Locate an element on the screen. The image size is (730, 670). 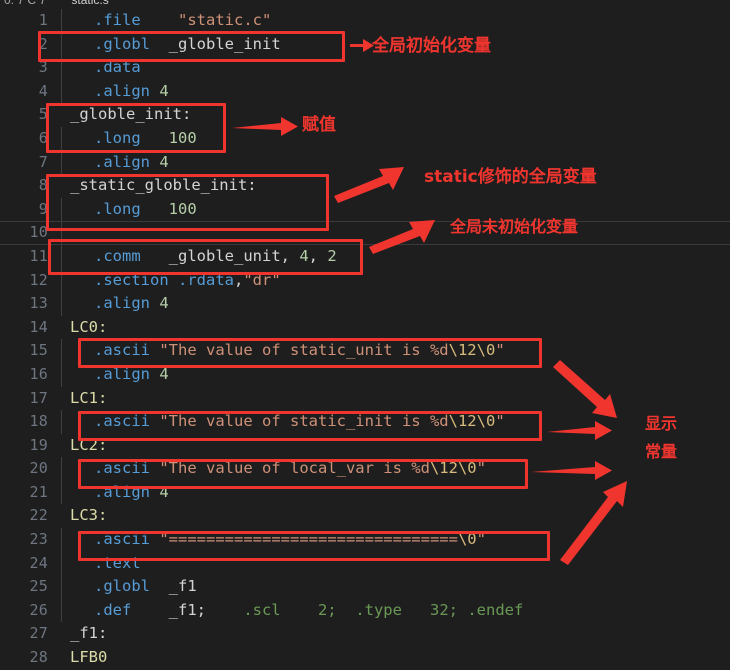
code-line: 17 LC1: is located at coordinates (365, 399).